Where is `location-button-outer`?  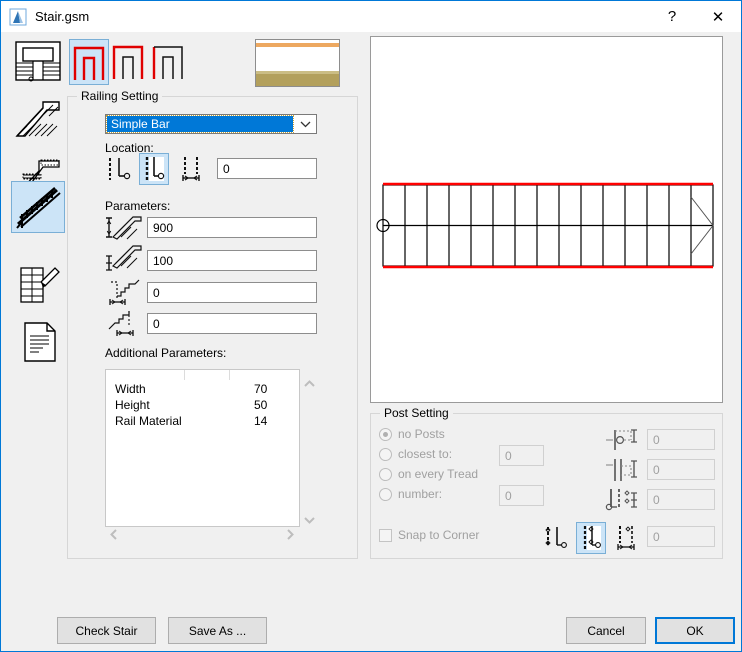 location-button-outer is located at coordinates (120, 169).